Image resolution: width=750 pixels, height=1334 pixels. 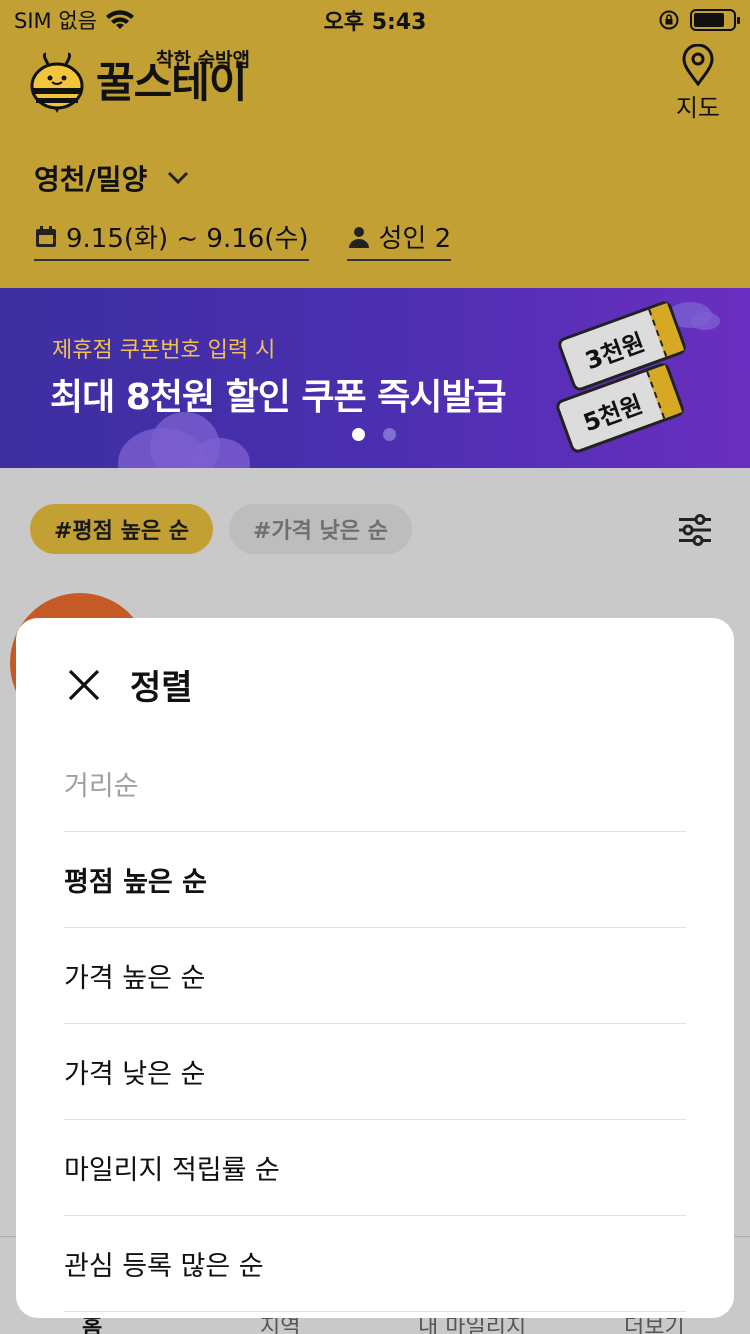 I want to click on page-dot, so click(x=389, y=434).